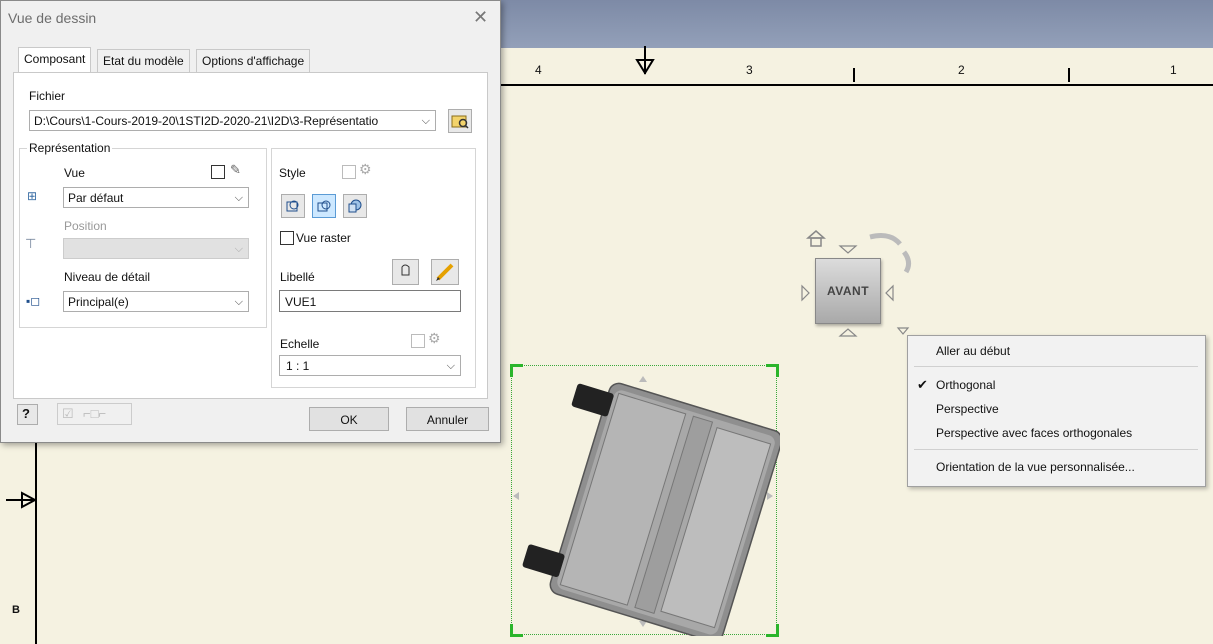  Describe the element at coordinates (31, 243) in the screenshot. I see `position-rep-icon: ⊤` at that location.